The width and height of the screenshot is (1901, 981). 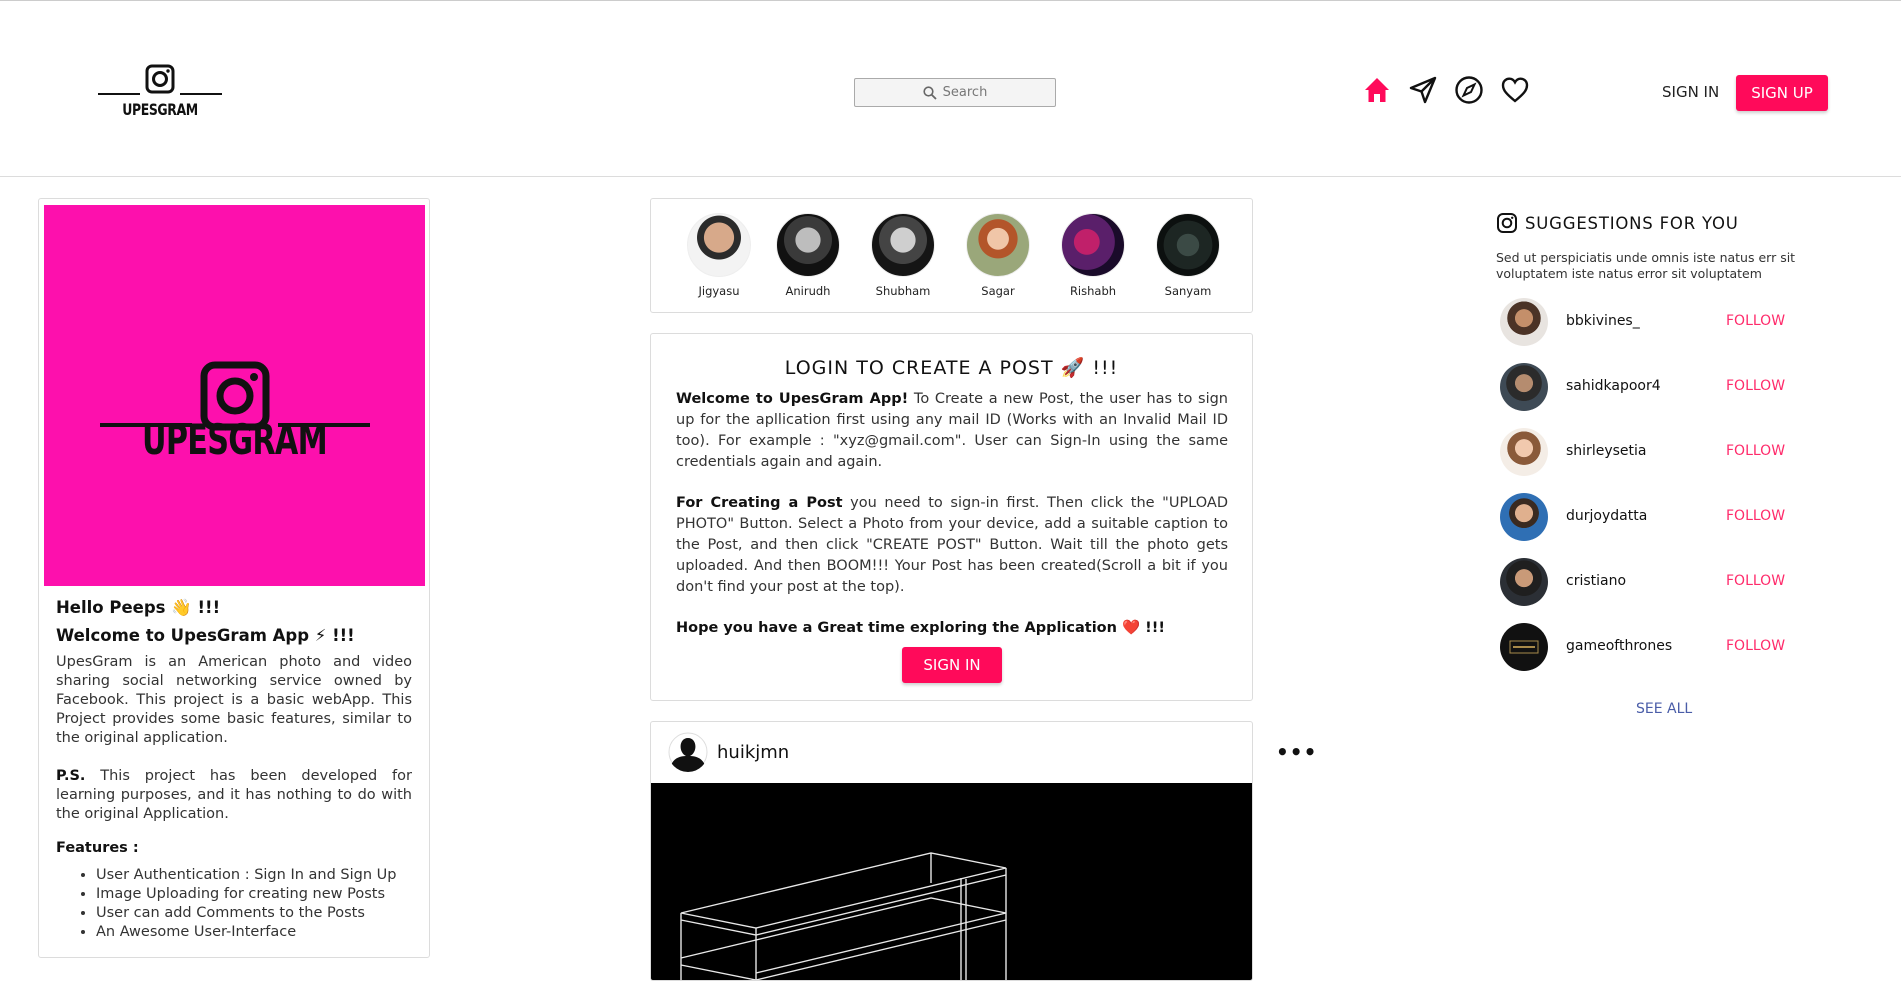 What do you see at coordinates (205, 635) in the screenshot?
I see `welcome-heading: Welcome to UpesGram App ⚡ !!!` at bounding box center [205, 635].